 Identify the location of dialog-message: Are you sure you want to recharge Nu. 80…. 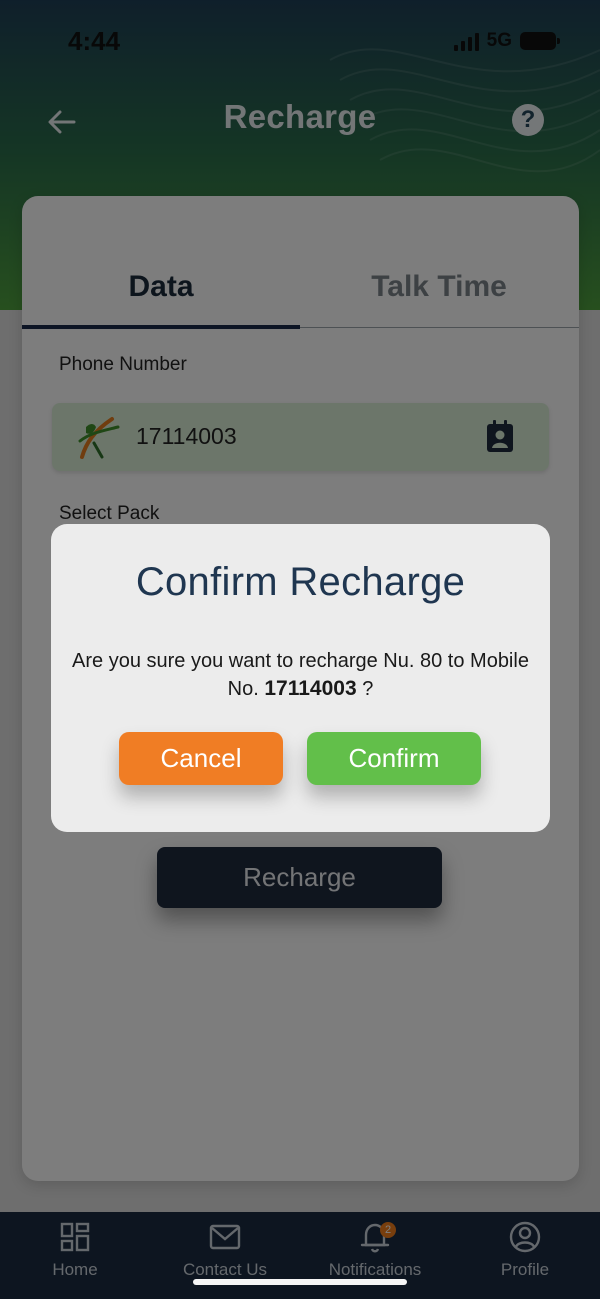
(300, 675).